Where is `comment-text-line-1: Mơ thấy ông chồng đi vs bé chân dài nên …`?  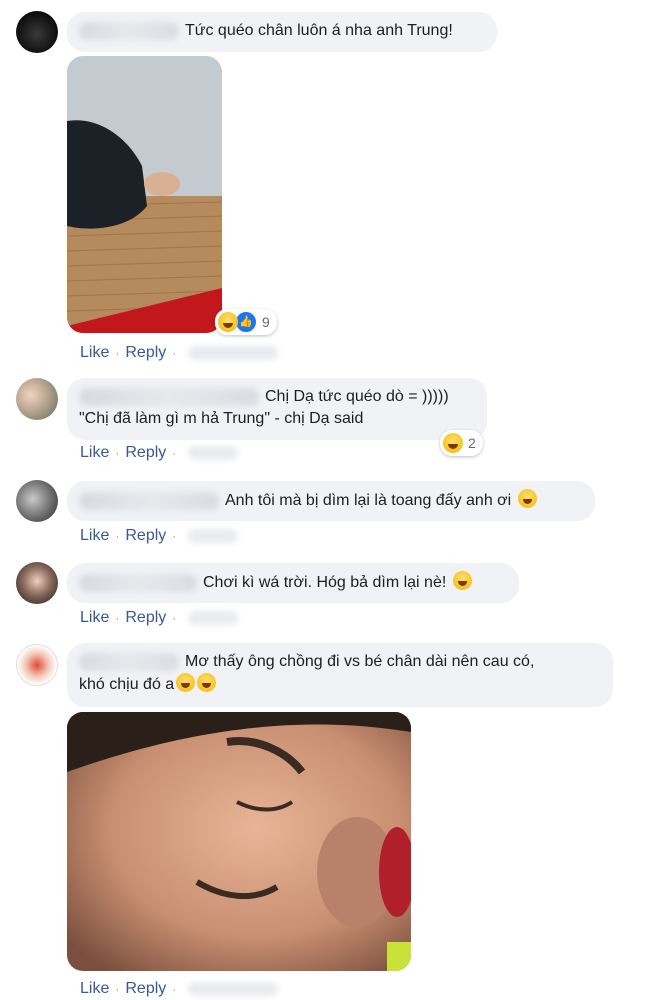
comment-text-line-1: Mơ thấy ông chồng đi vs bé chân dài nên … is located at coordinates (360, 661).